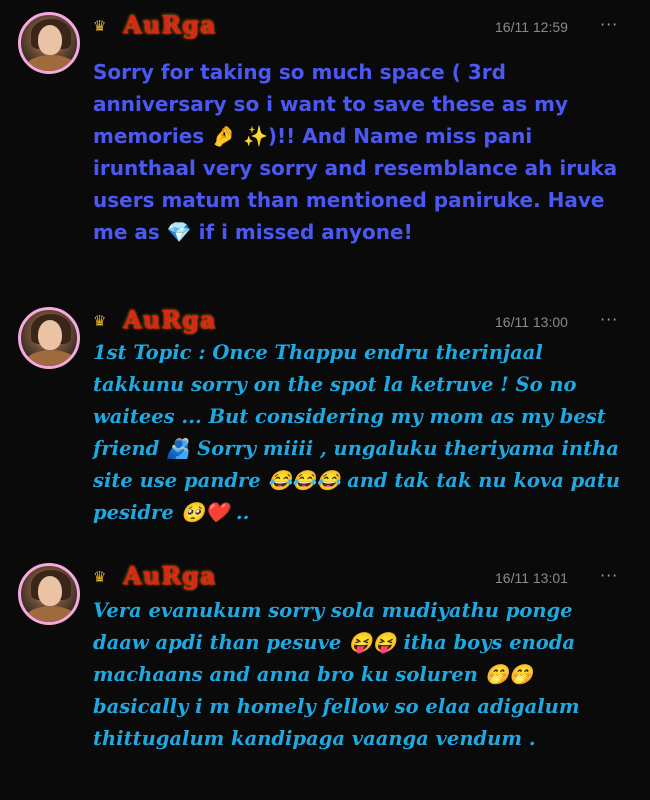  Describe the element at coordinates (531, 27) in the screenshot. I see `timestamp: 16/11 12:59` at that location.